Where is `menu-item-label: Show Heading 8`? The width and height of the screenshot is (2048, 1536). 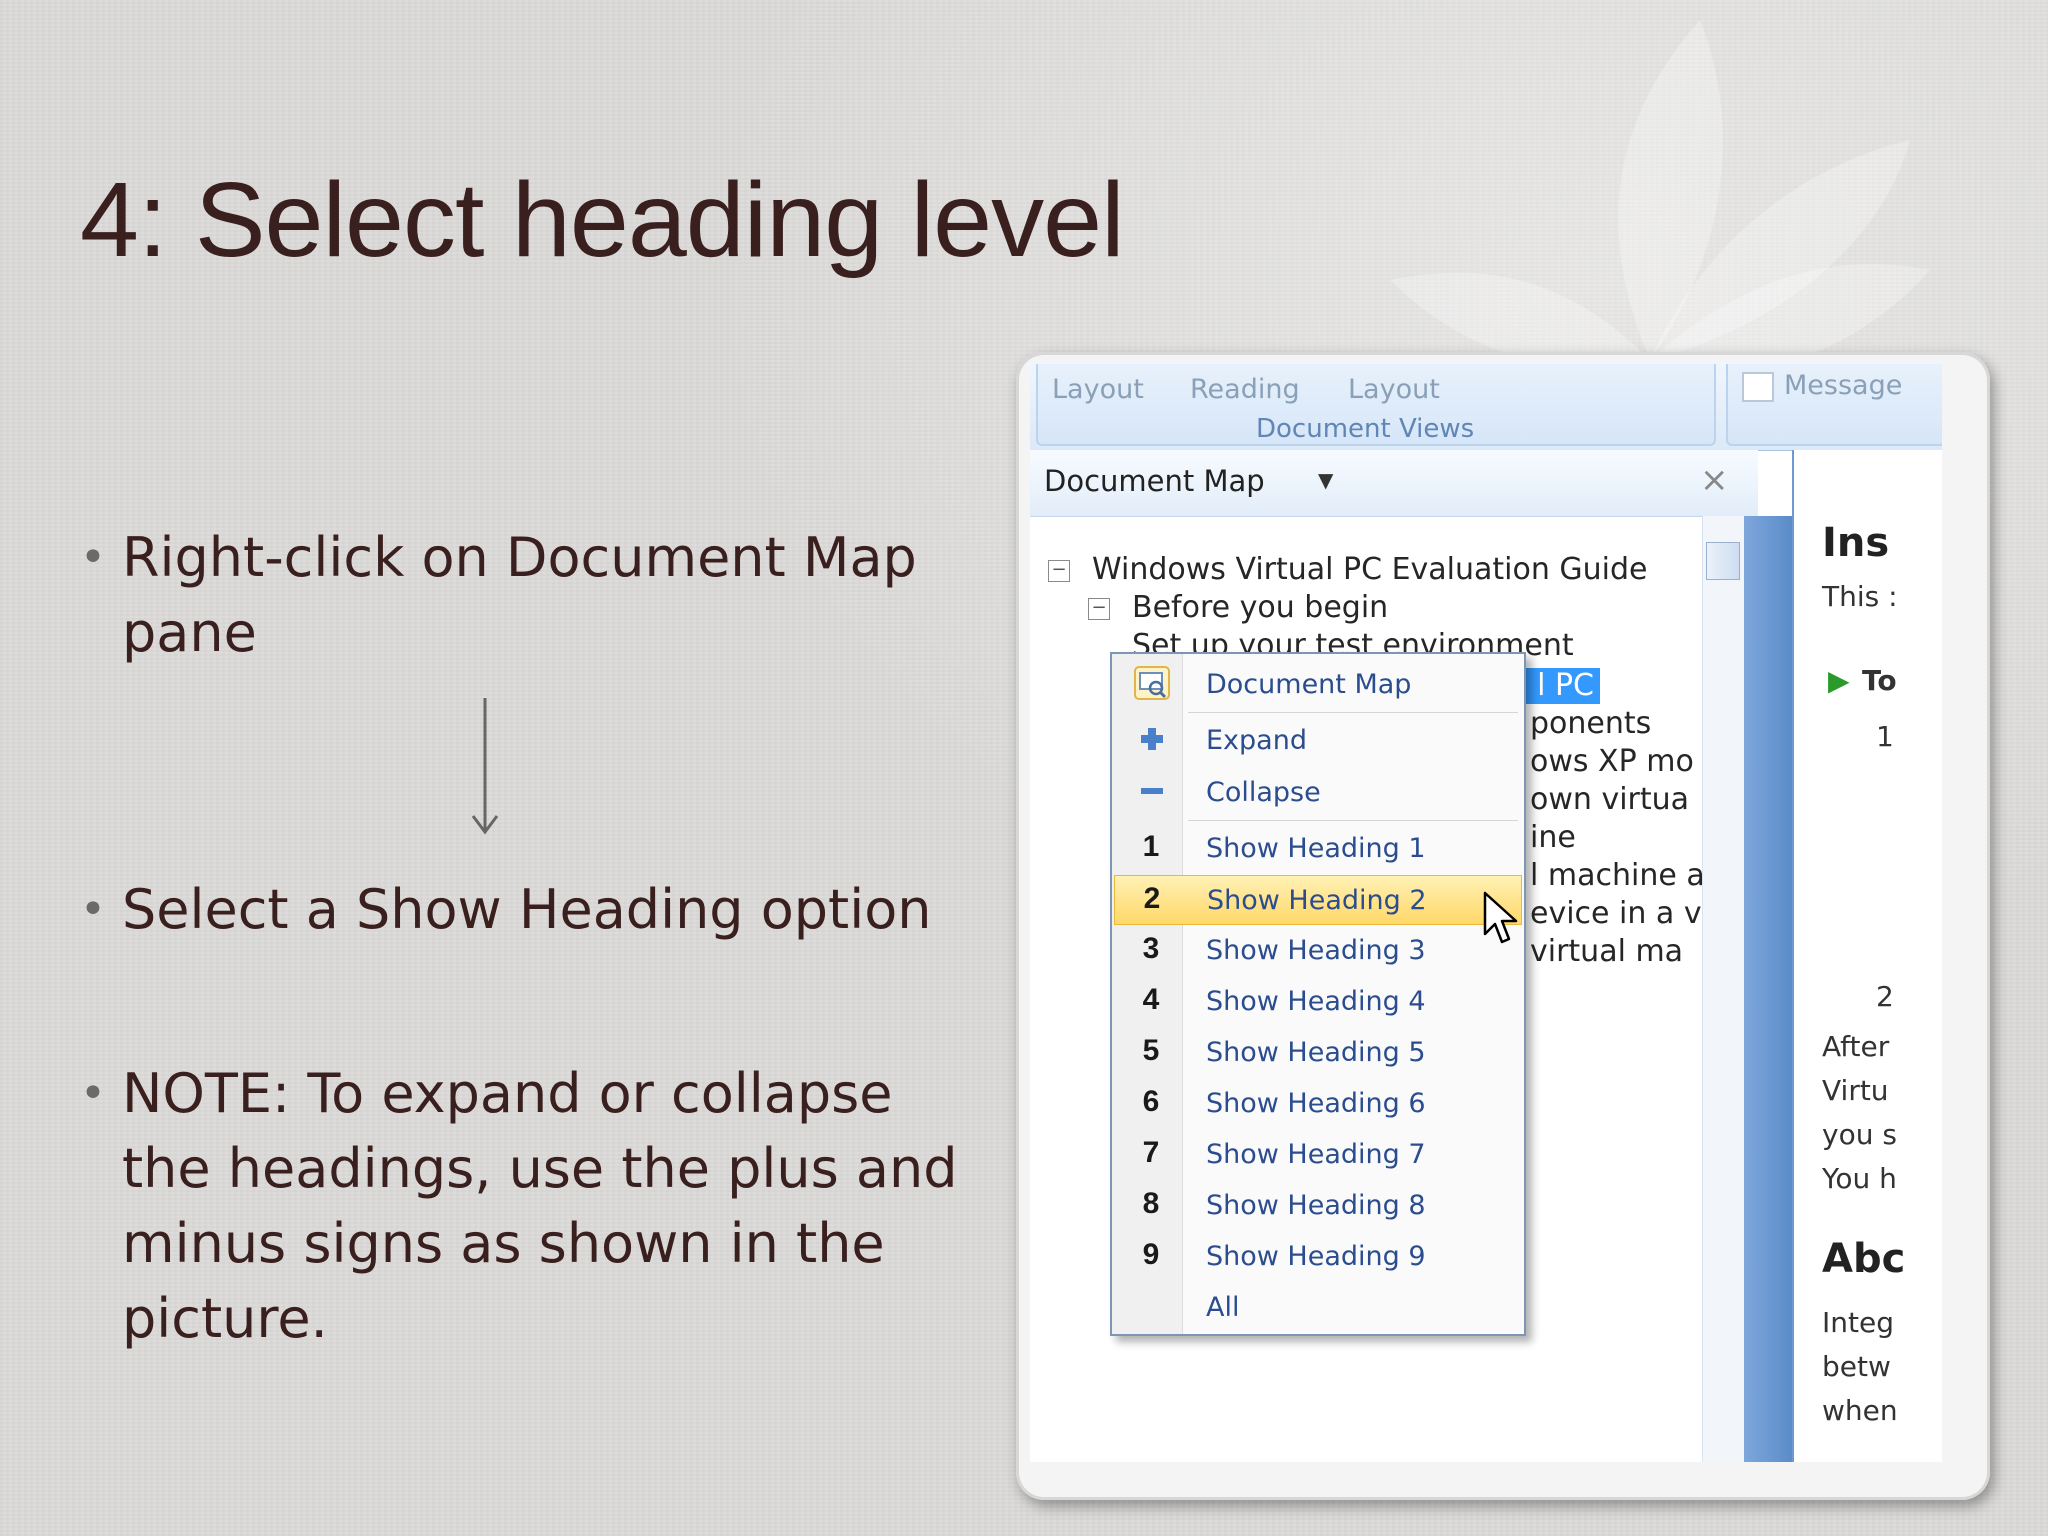
menu-item-label: Show Heading 8 is located at coordinates (1316, 1205).